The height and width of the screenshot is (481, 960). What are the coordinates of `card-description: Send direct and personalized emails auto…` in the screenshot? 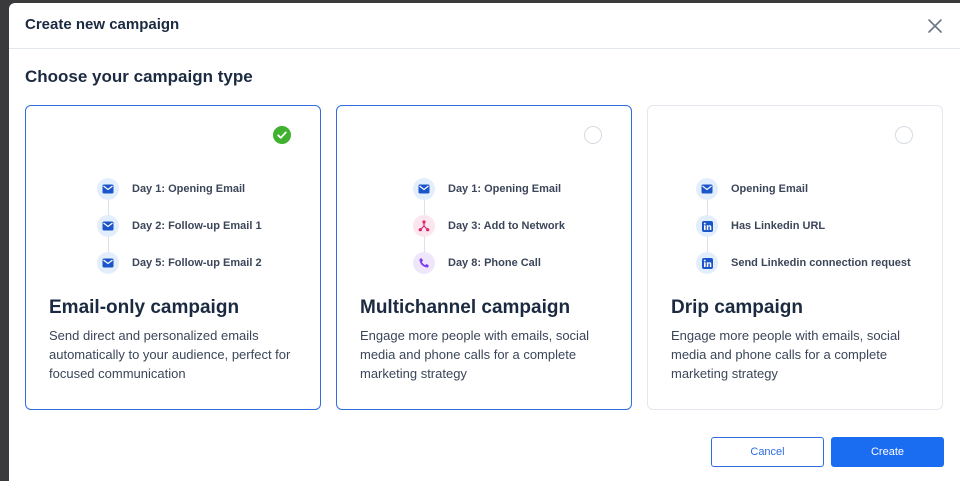 It's located at (170, 354).